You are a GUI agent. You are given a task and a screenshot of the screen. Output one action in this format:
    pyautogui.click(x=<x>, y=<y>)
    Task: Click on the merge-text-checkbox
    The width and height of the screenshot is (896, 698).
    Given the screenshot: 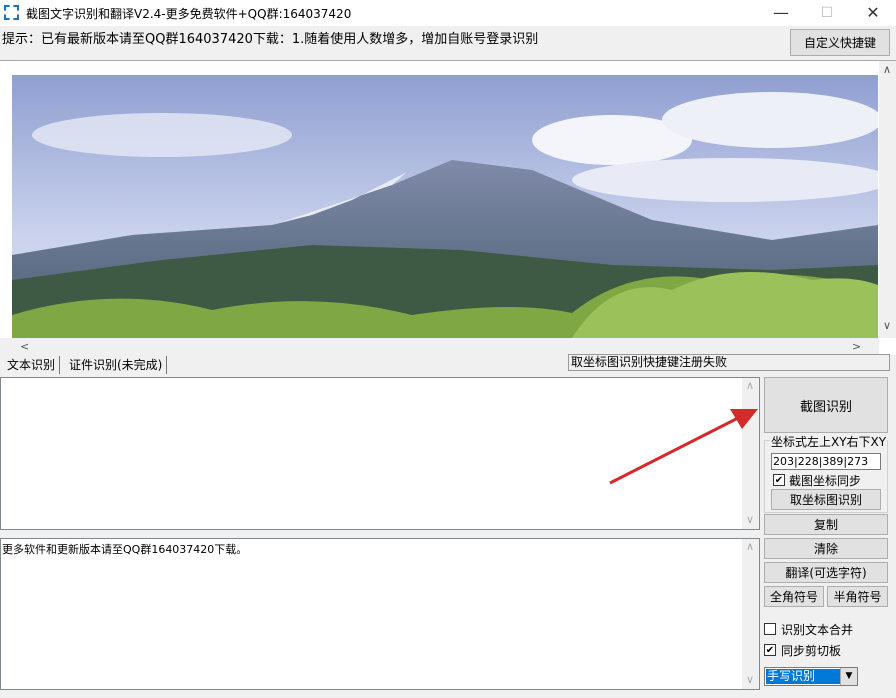 What is the action you would take?
    pyautogui.click(x=770, y=629)
    